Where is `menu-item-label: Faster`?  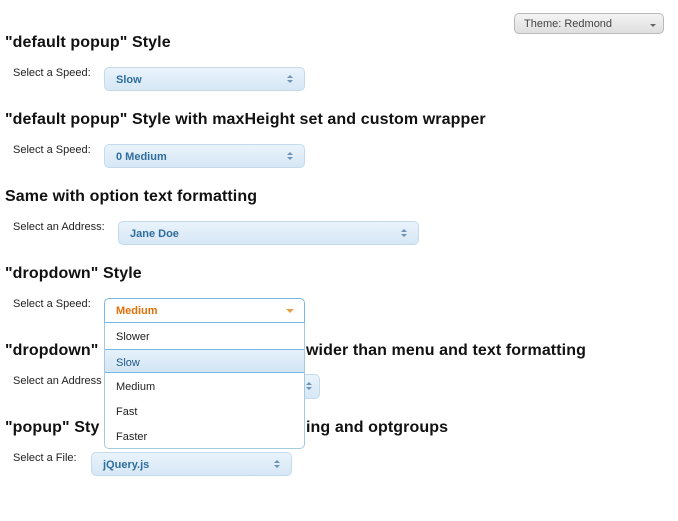
menu-item-label: Faster is located at coordinates (132, 437).